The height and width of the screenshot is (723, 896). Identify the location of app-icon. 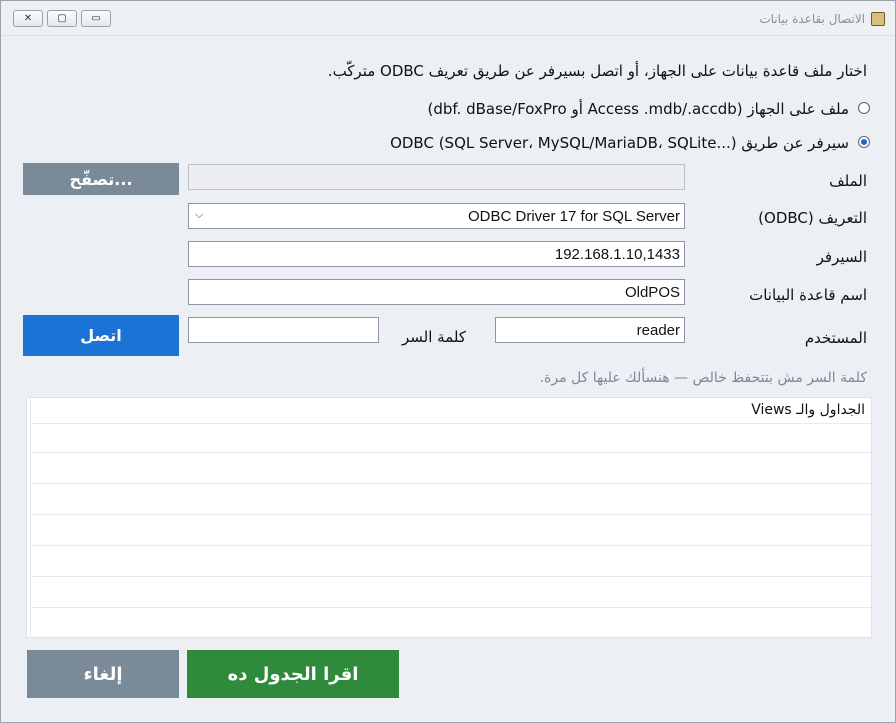
(878, 19).